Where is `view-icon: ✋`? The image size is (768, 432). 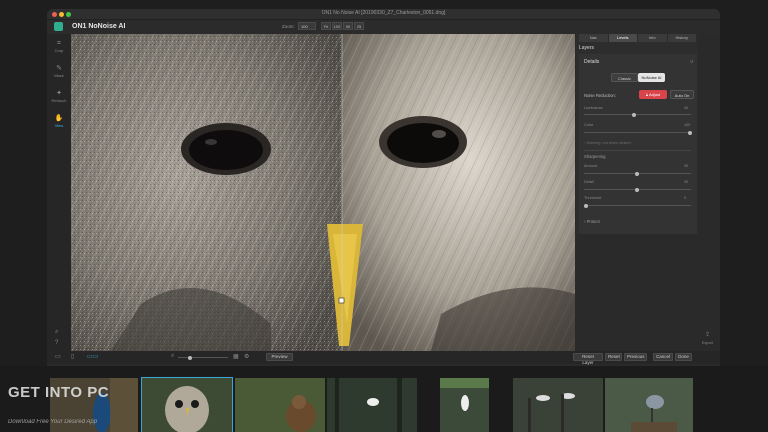 view-icon: ✋ is located at coordinates (59, 118).